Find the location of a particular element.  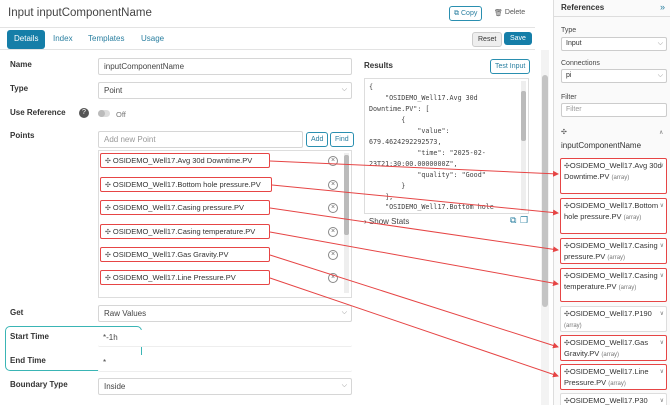

copy-button: ⧉ Copy is located at coordinates (466, 13).